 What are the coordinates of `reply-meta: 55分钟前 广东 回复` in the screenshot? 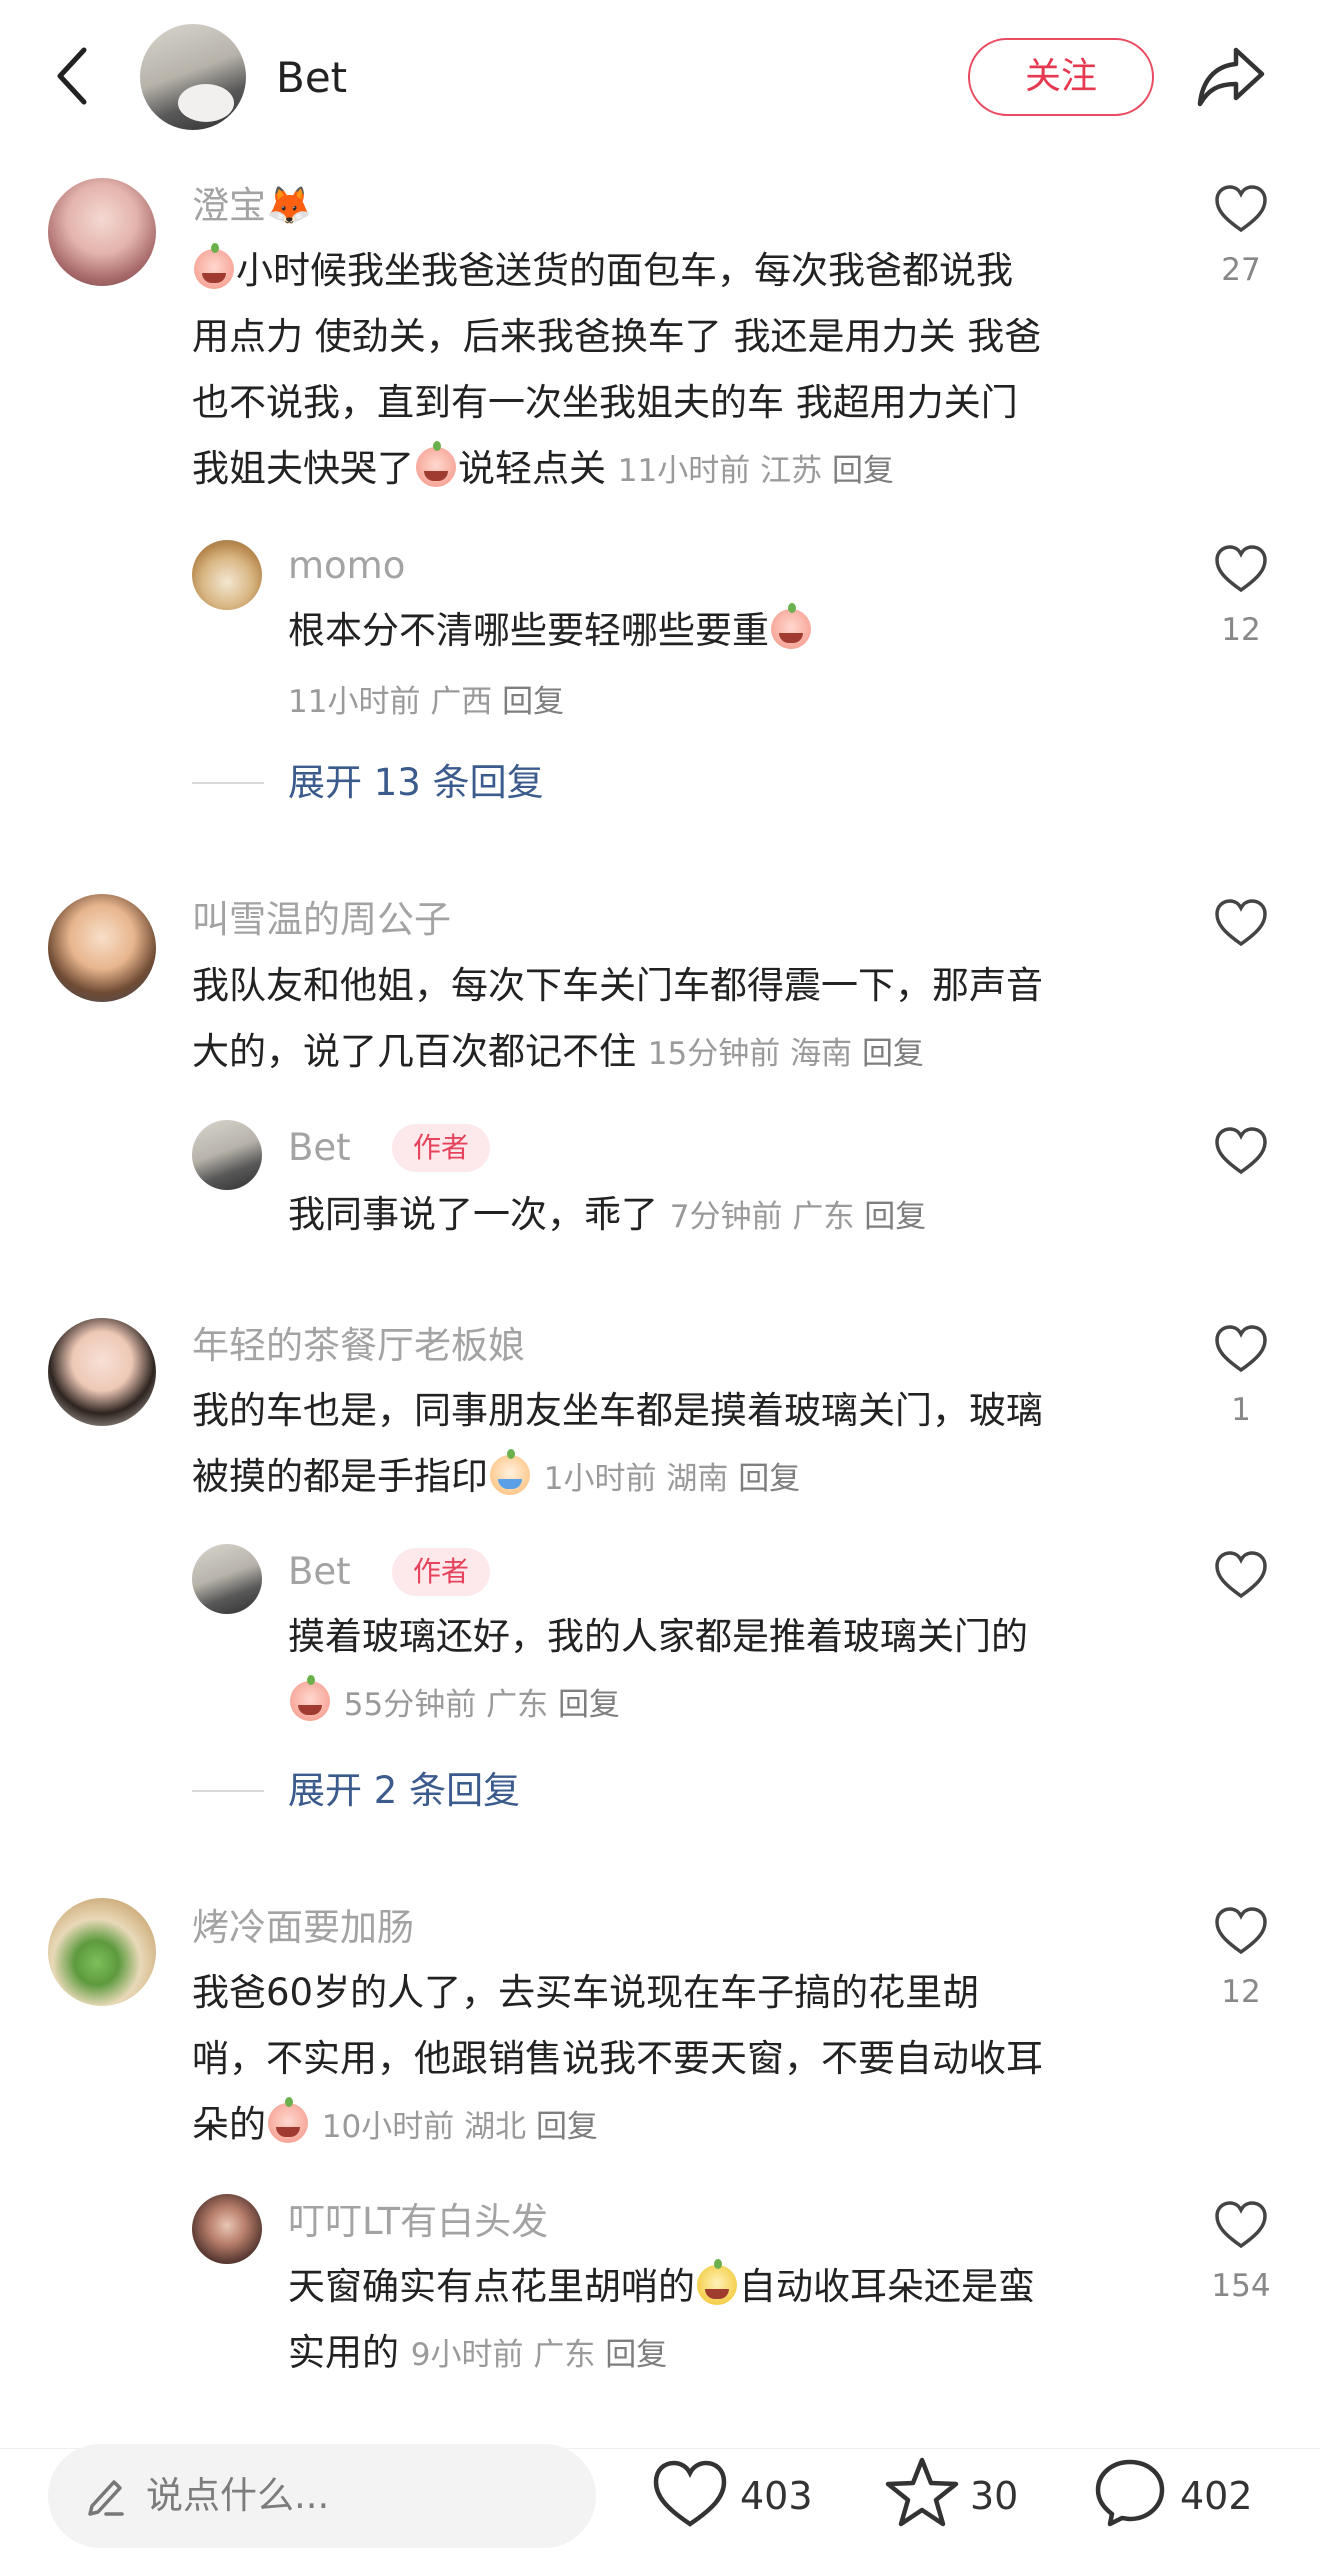 It's located at (481, 1705).